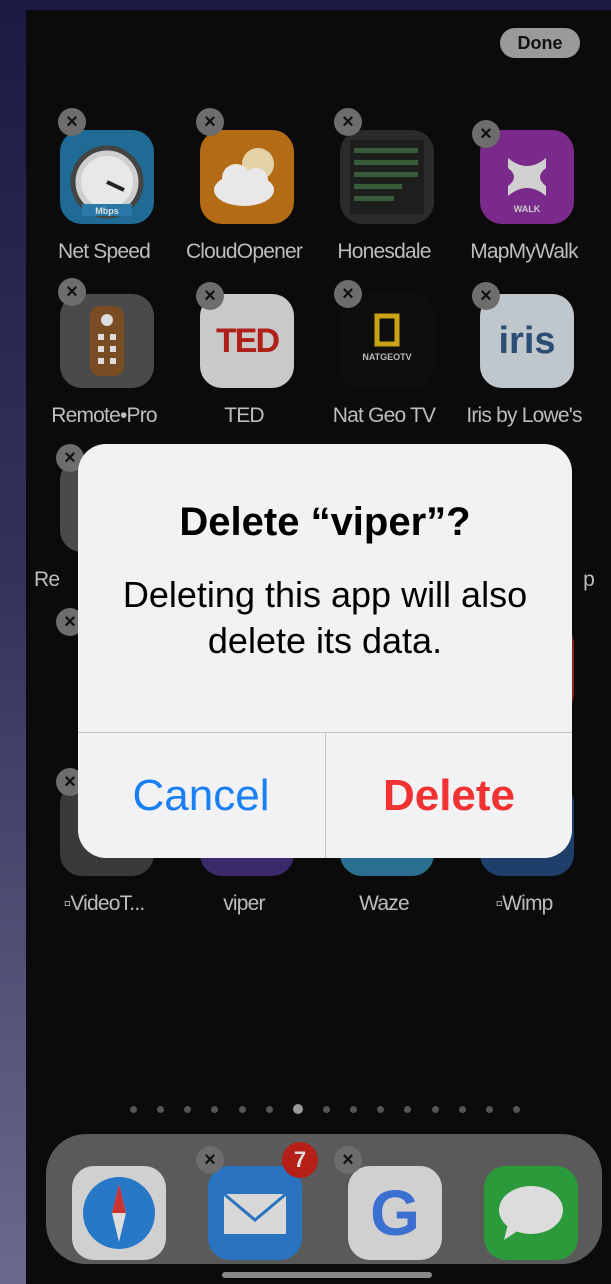 Image resolution: width=611 pixels, height=1284 pixels. I want to click on app-label: CloudOpener, so click(244, 251).